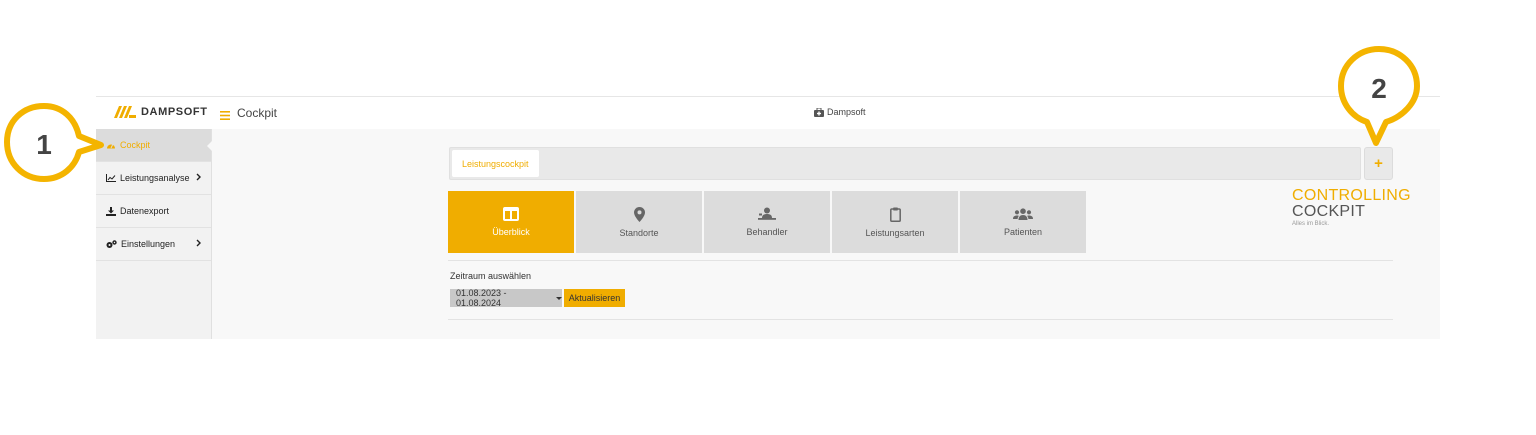  I want to click on users-icon, so click(1023, 213).